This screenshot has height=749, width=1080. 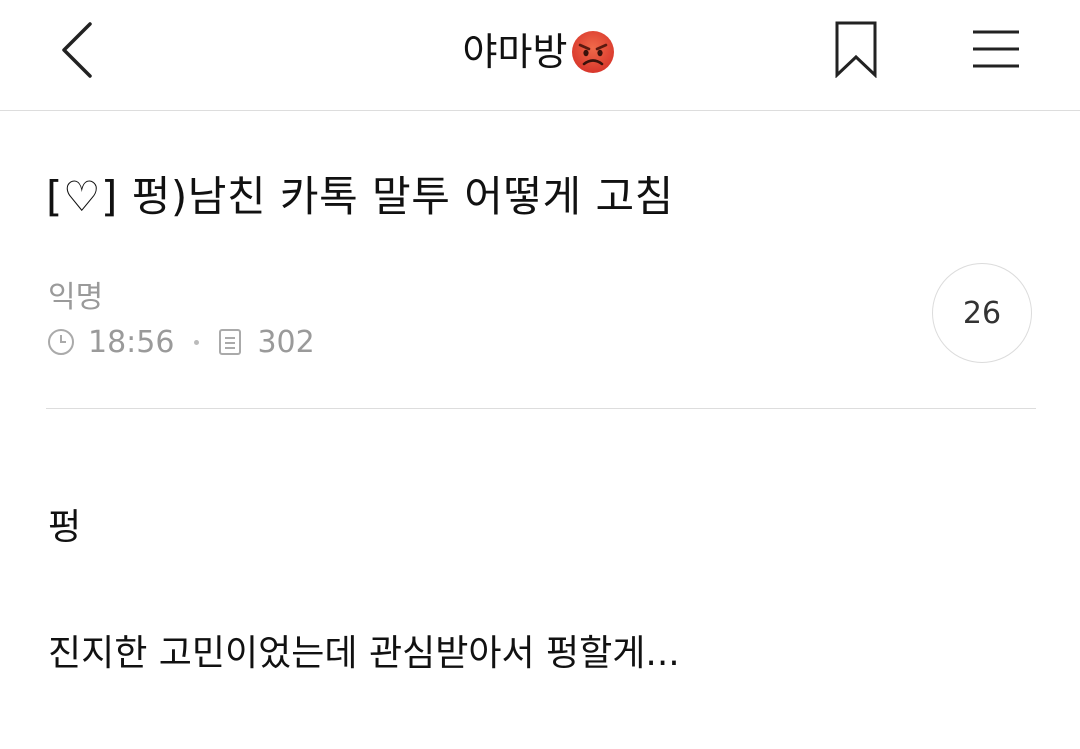 What do you see at coordinates (515, 52) in the screenshot?
I see `board-title: 야마방` at bounding box center [515, 52].